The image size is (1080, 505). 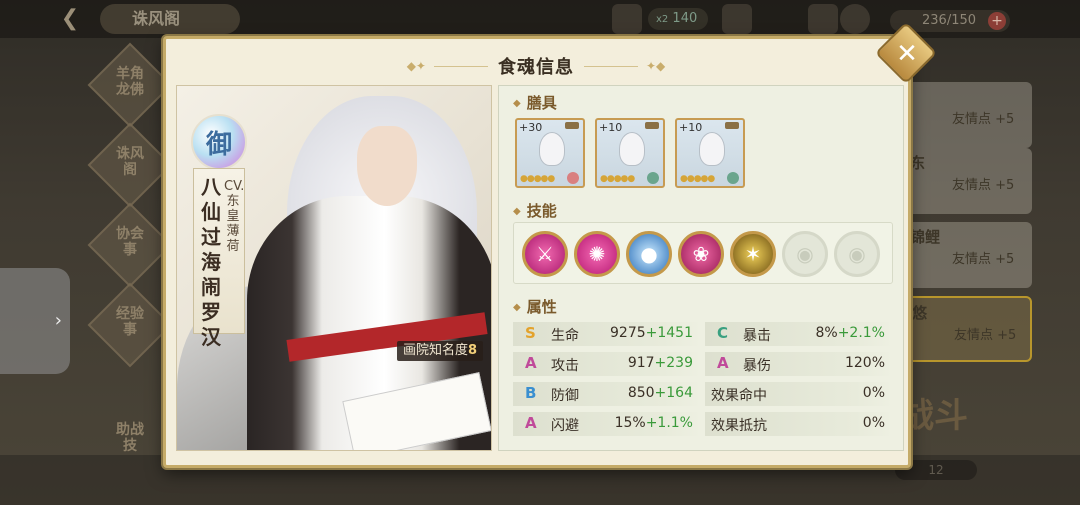 What do you see at coordinates (669, 423) in the screenshot?
I see `attribute-bonus: +1.1%` at bounding box center [669, 423].